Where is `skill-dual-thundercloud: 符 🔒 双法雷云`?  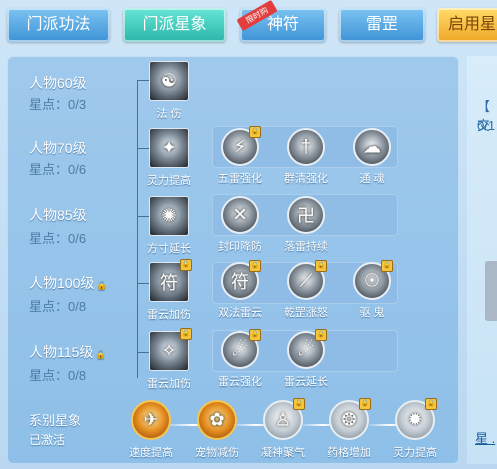
skill-dual-thundercloud: 符 🔒 双法雷云 is located at coordinates (240, 290).